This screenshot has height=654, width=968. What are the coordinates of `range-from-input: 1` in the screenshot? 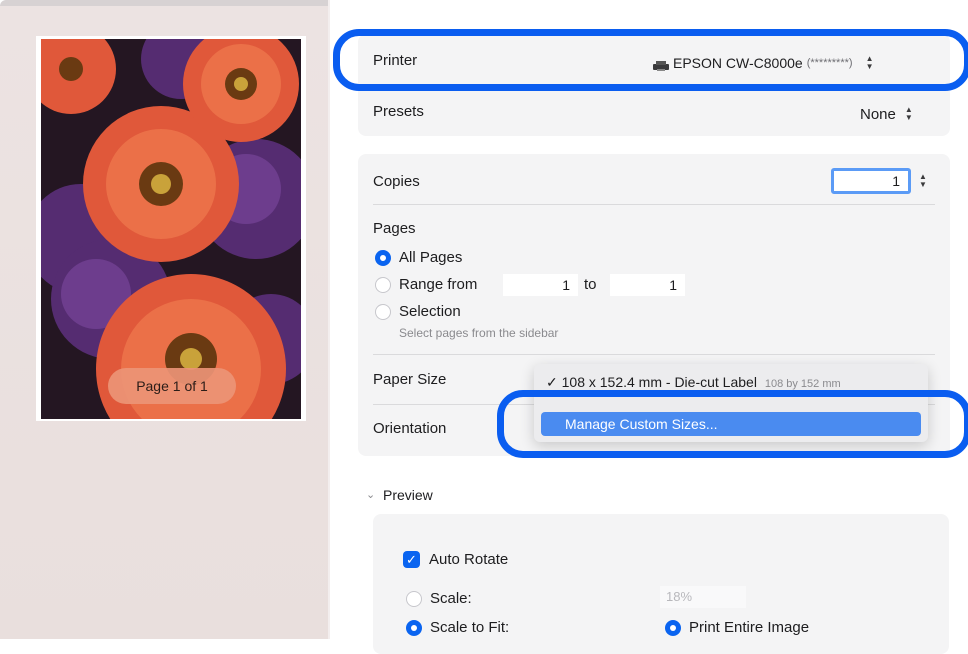 It's located at (540, 285).